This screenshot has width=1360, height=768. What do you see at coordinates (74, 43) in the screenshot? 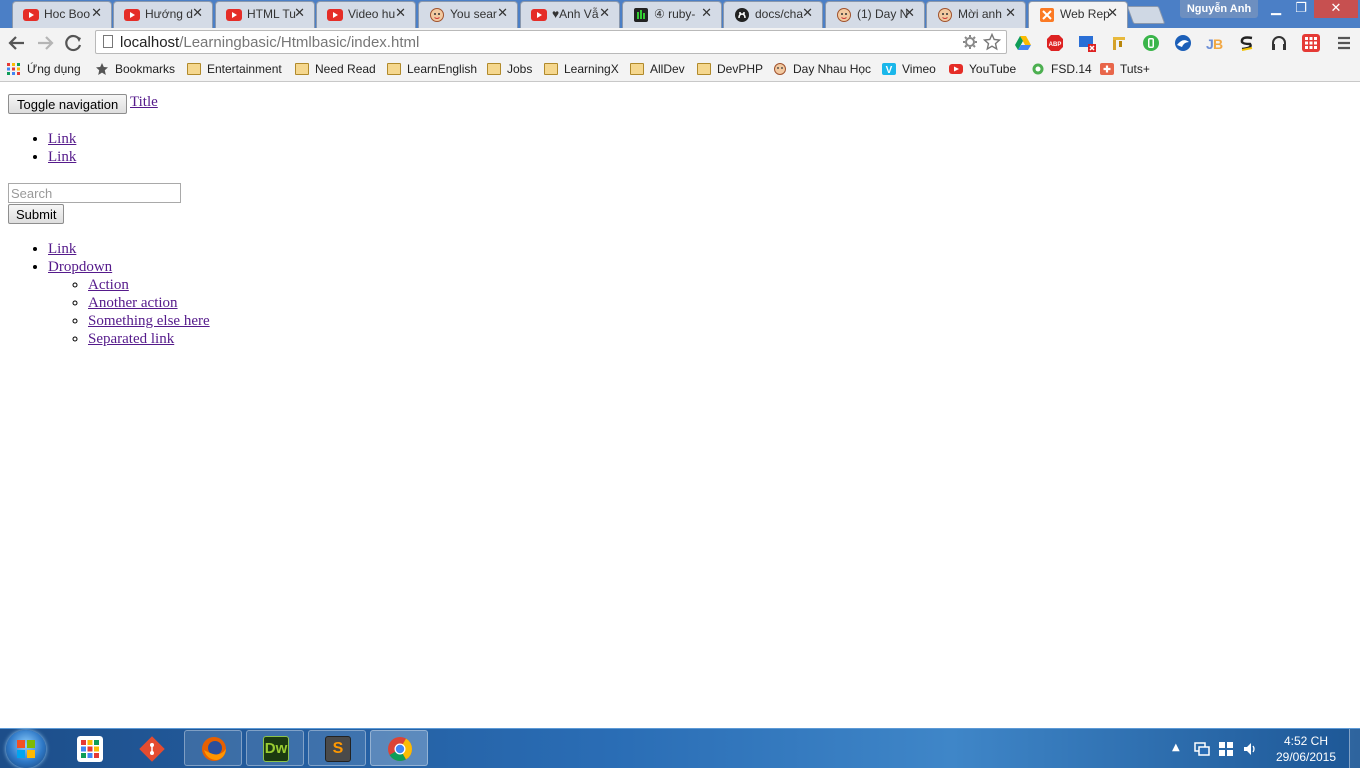
I see `reload-icon` at bounding box center [74, 43].